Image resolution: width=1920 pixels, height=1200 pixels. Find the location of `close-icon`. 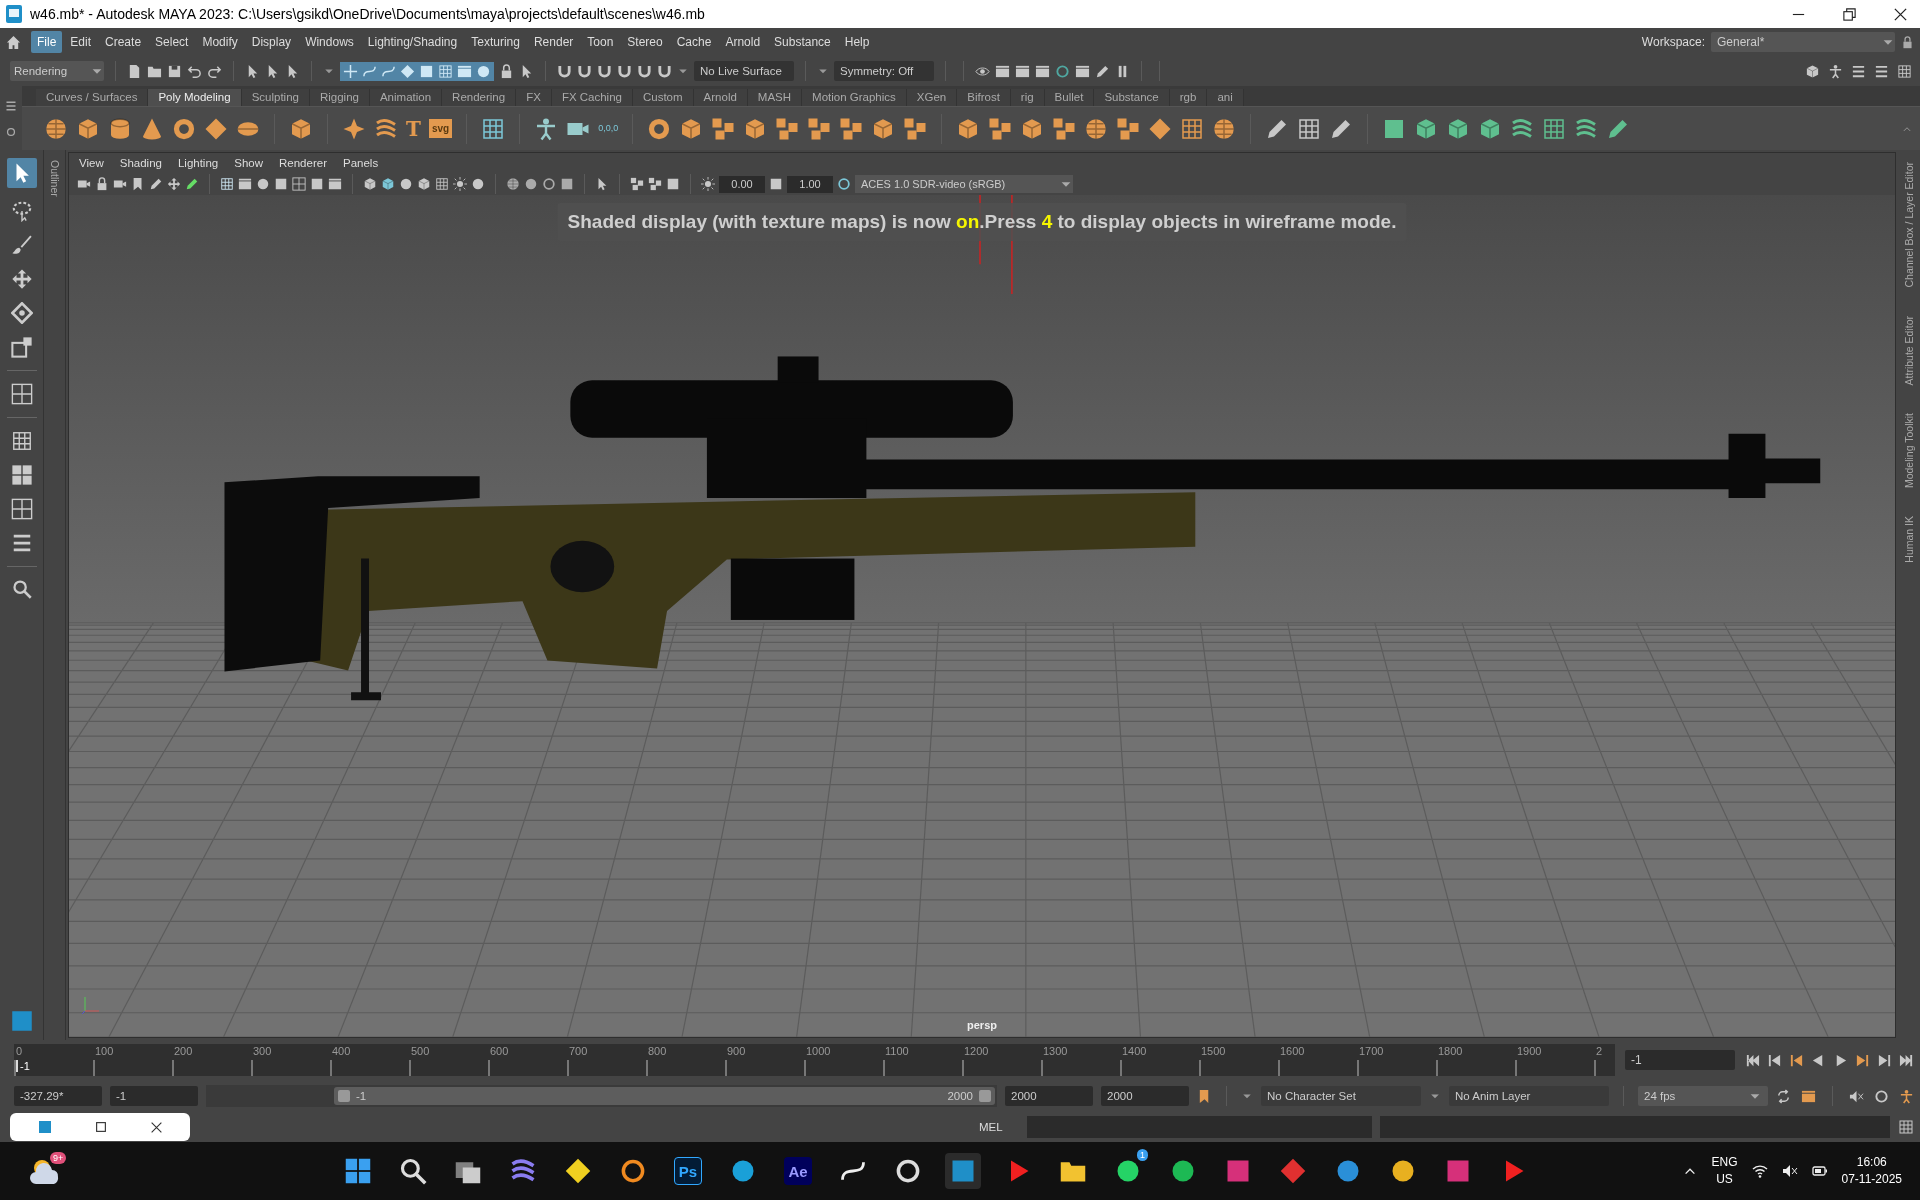

close-icon is located at coordinates (157, 1127).